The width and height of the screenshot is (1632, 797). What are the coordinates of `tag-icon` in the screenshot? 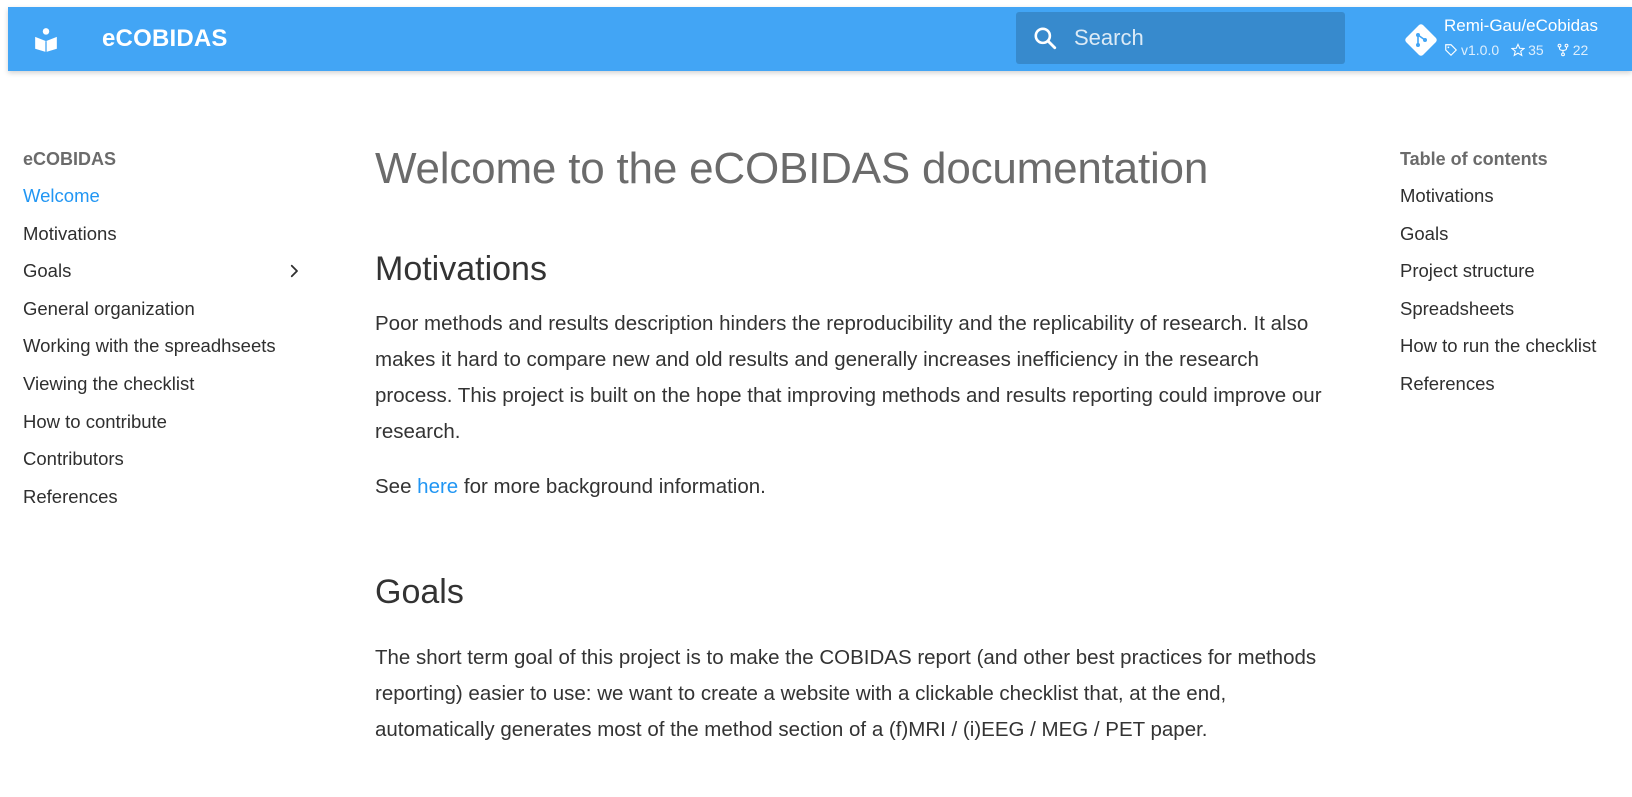 It's located at (1451, 50).